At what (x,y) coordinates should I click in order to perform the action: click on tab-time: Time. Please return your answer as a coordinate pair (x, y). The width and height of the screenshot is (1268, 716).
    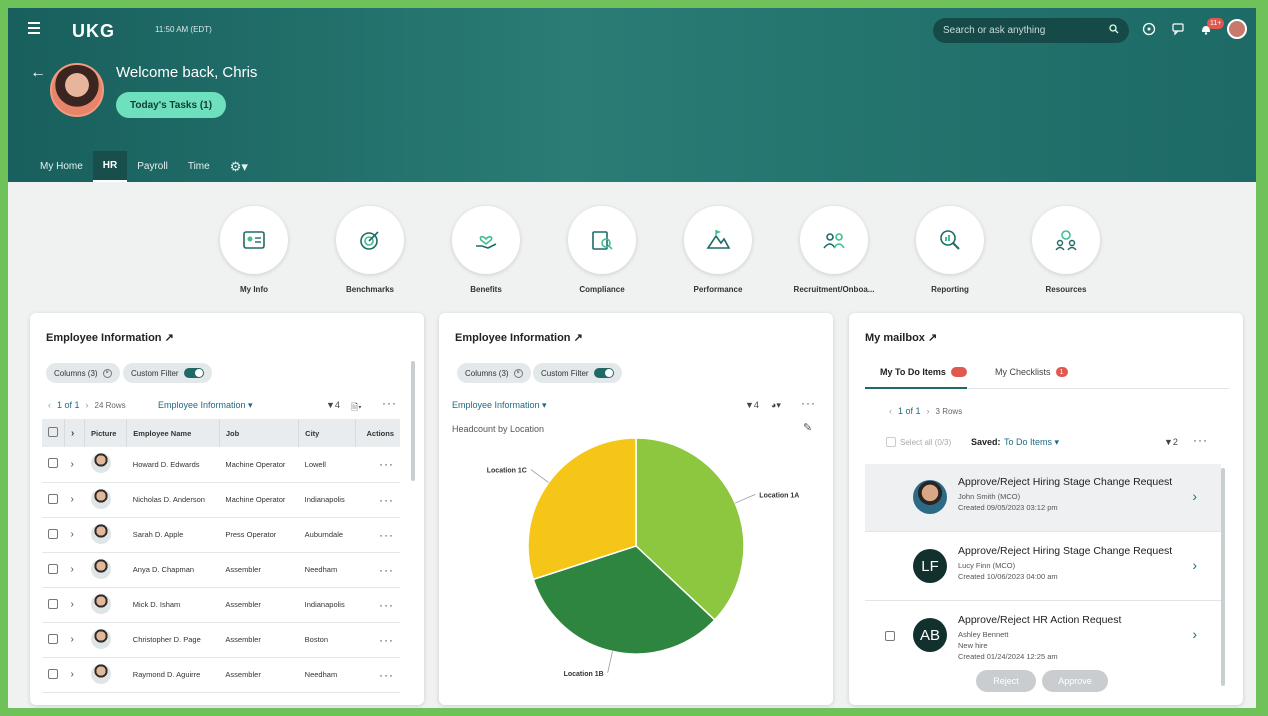
    Looking at the image, I should click on (199, 166).